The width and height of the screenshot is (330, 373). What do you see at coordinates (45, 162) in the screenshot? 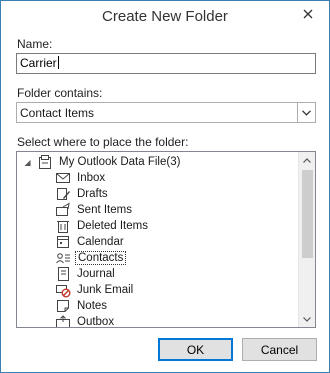
I see `data-file-icon` at bounding box center [45, 162].